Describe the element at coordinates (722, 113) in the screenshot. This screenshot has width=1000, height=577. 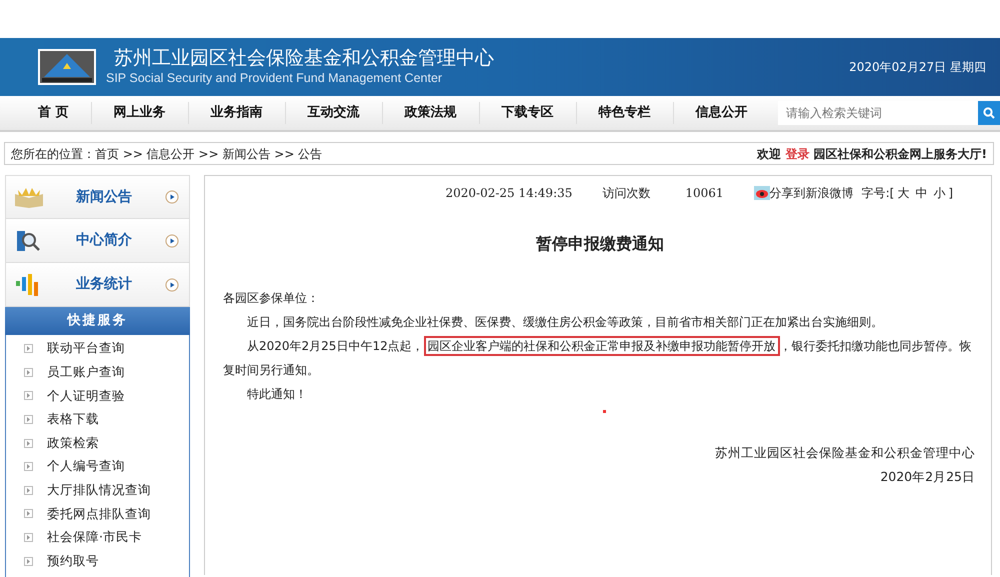
I see `nav-link: 信息公开` at that location.